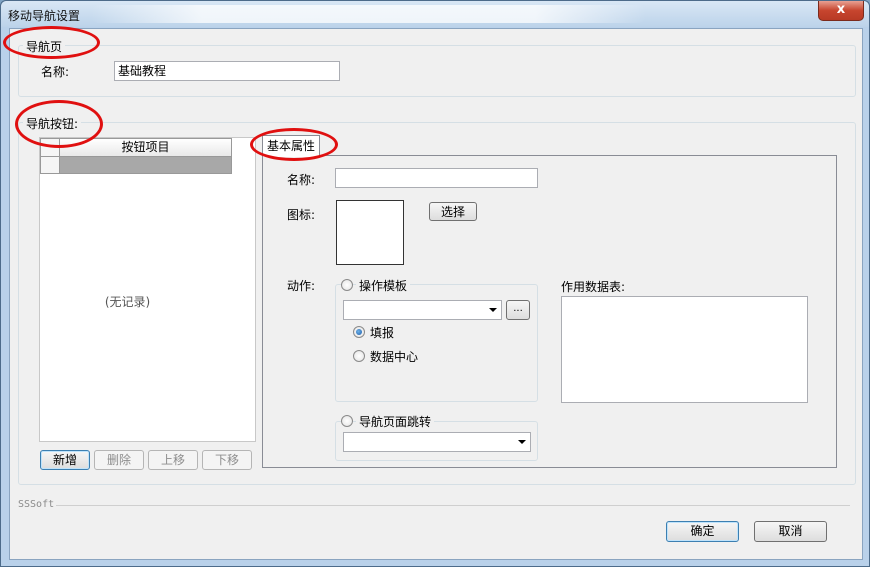 The width and height of the screenshot is (870, 567). Describe the element at coordinates (422, 310) in the screenshot. I see `op-template-dropdown` at that location.